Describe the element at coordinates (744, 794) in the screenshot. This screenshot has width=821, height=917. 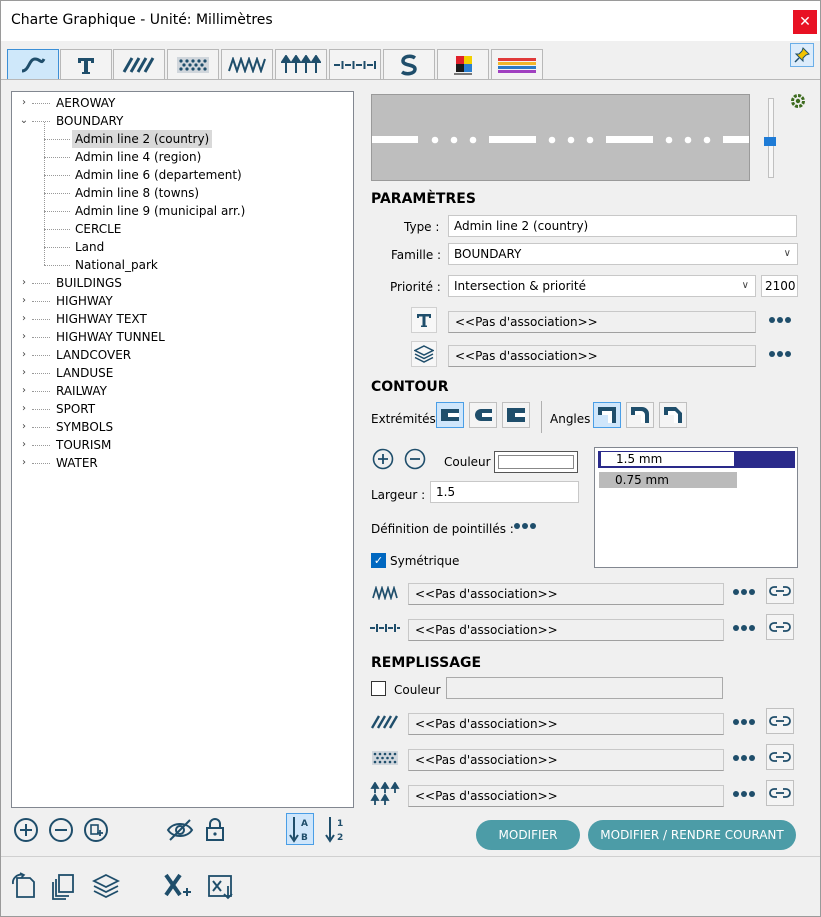
I see `arrows-more-button` at that location.